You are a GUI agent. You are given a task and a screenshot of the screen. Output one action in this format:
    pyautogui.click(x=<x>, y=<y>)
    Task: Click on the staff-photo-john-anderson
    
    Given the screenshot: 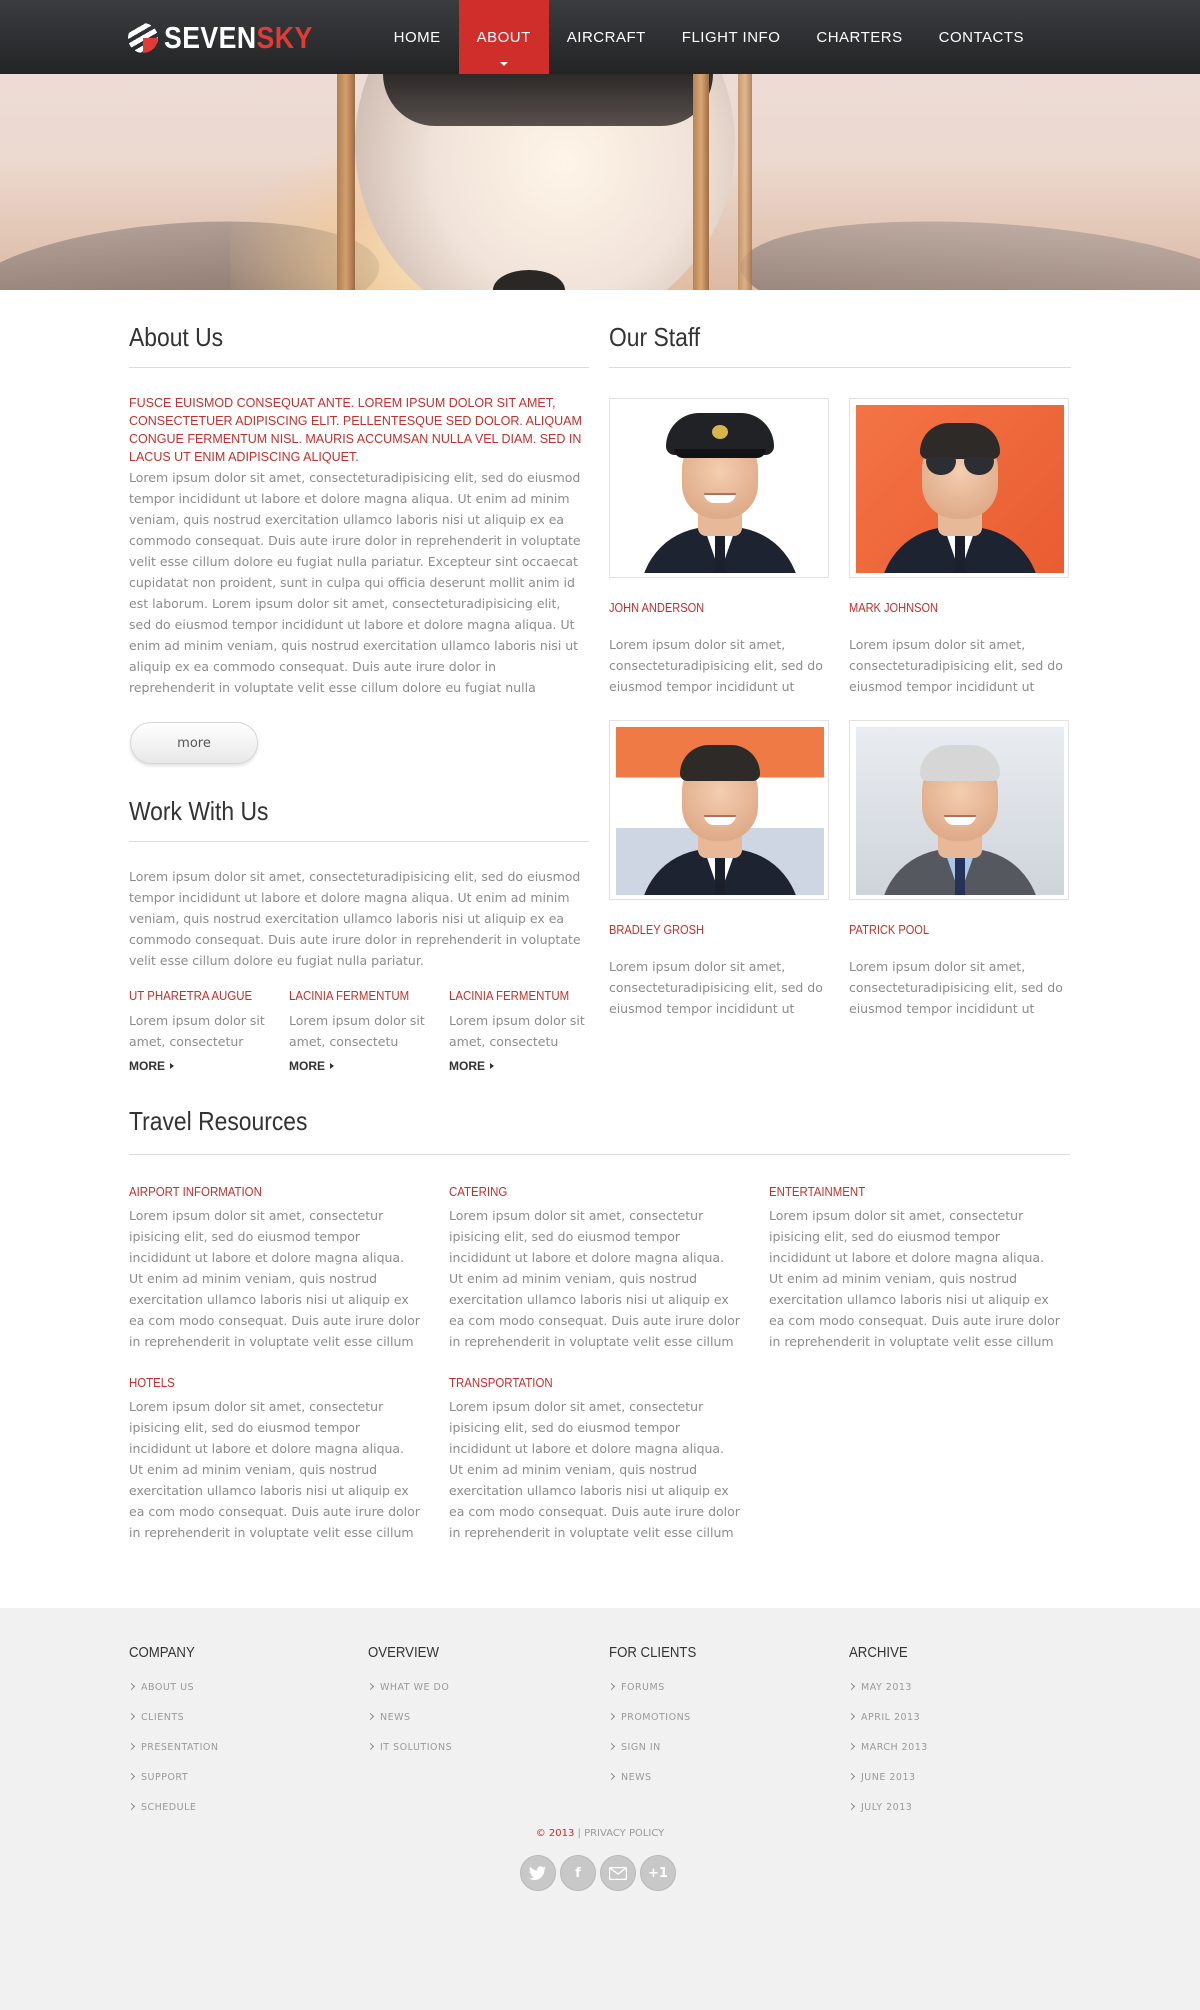 What is the action you would take?
    pyautogui.click(x=719, y=488)
    